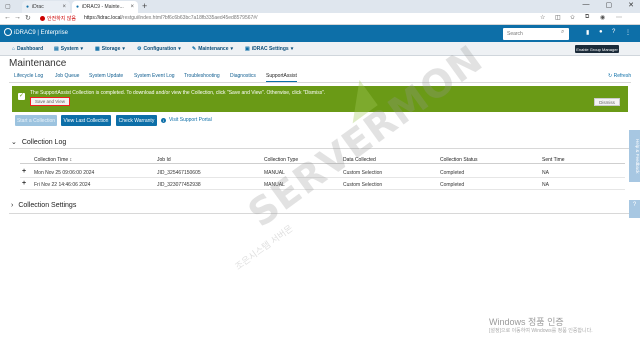  Describe the element at coordinates (106, 76) in the screenshot. I see `tab-system-update: System Update` at that location.